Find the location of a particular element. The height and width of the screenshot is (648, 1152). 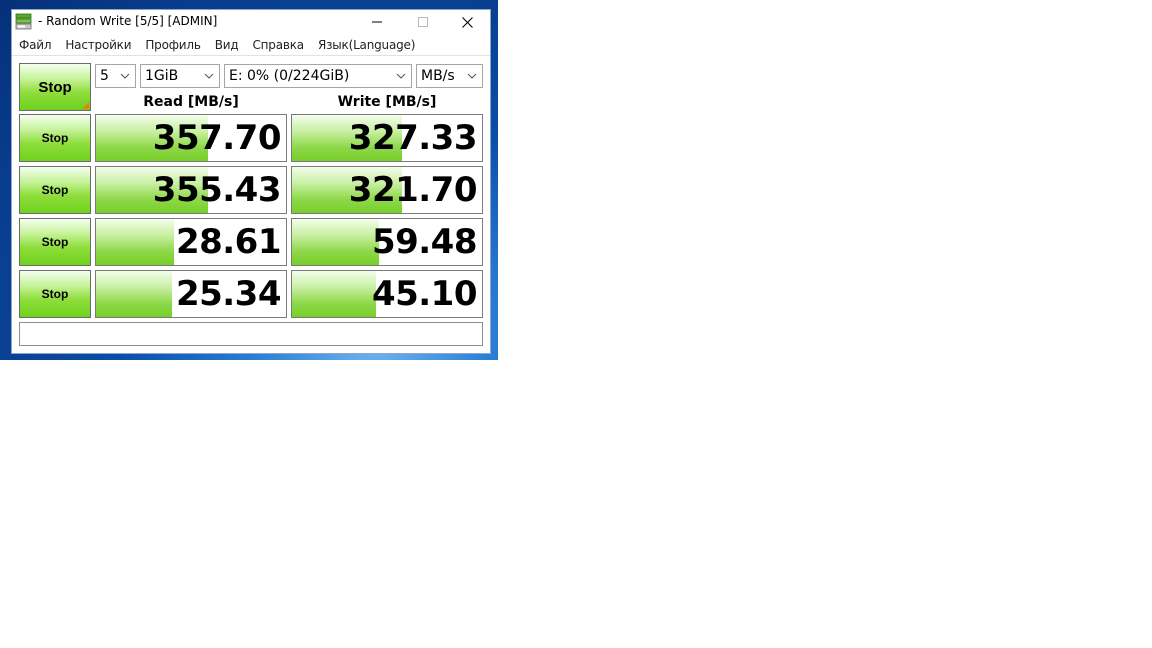

row-4-stop-button: Stop is located at coordinates (55, 294).